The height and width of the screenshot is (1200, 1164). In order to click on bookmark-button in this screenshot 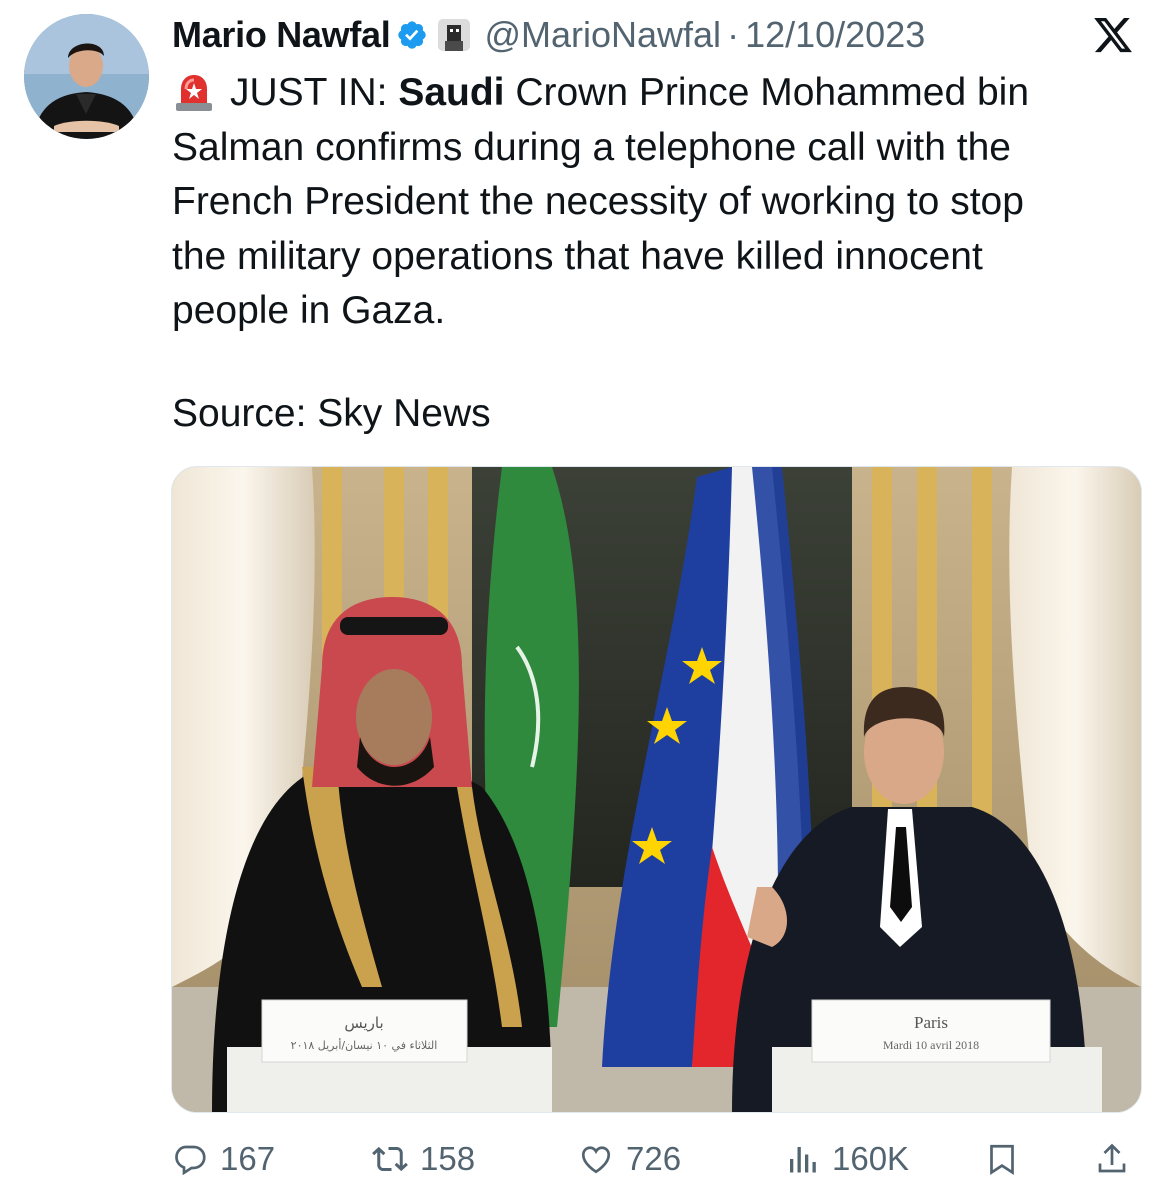, I will do `click(1002, 1159)`.